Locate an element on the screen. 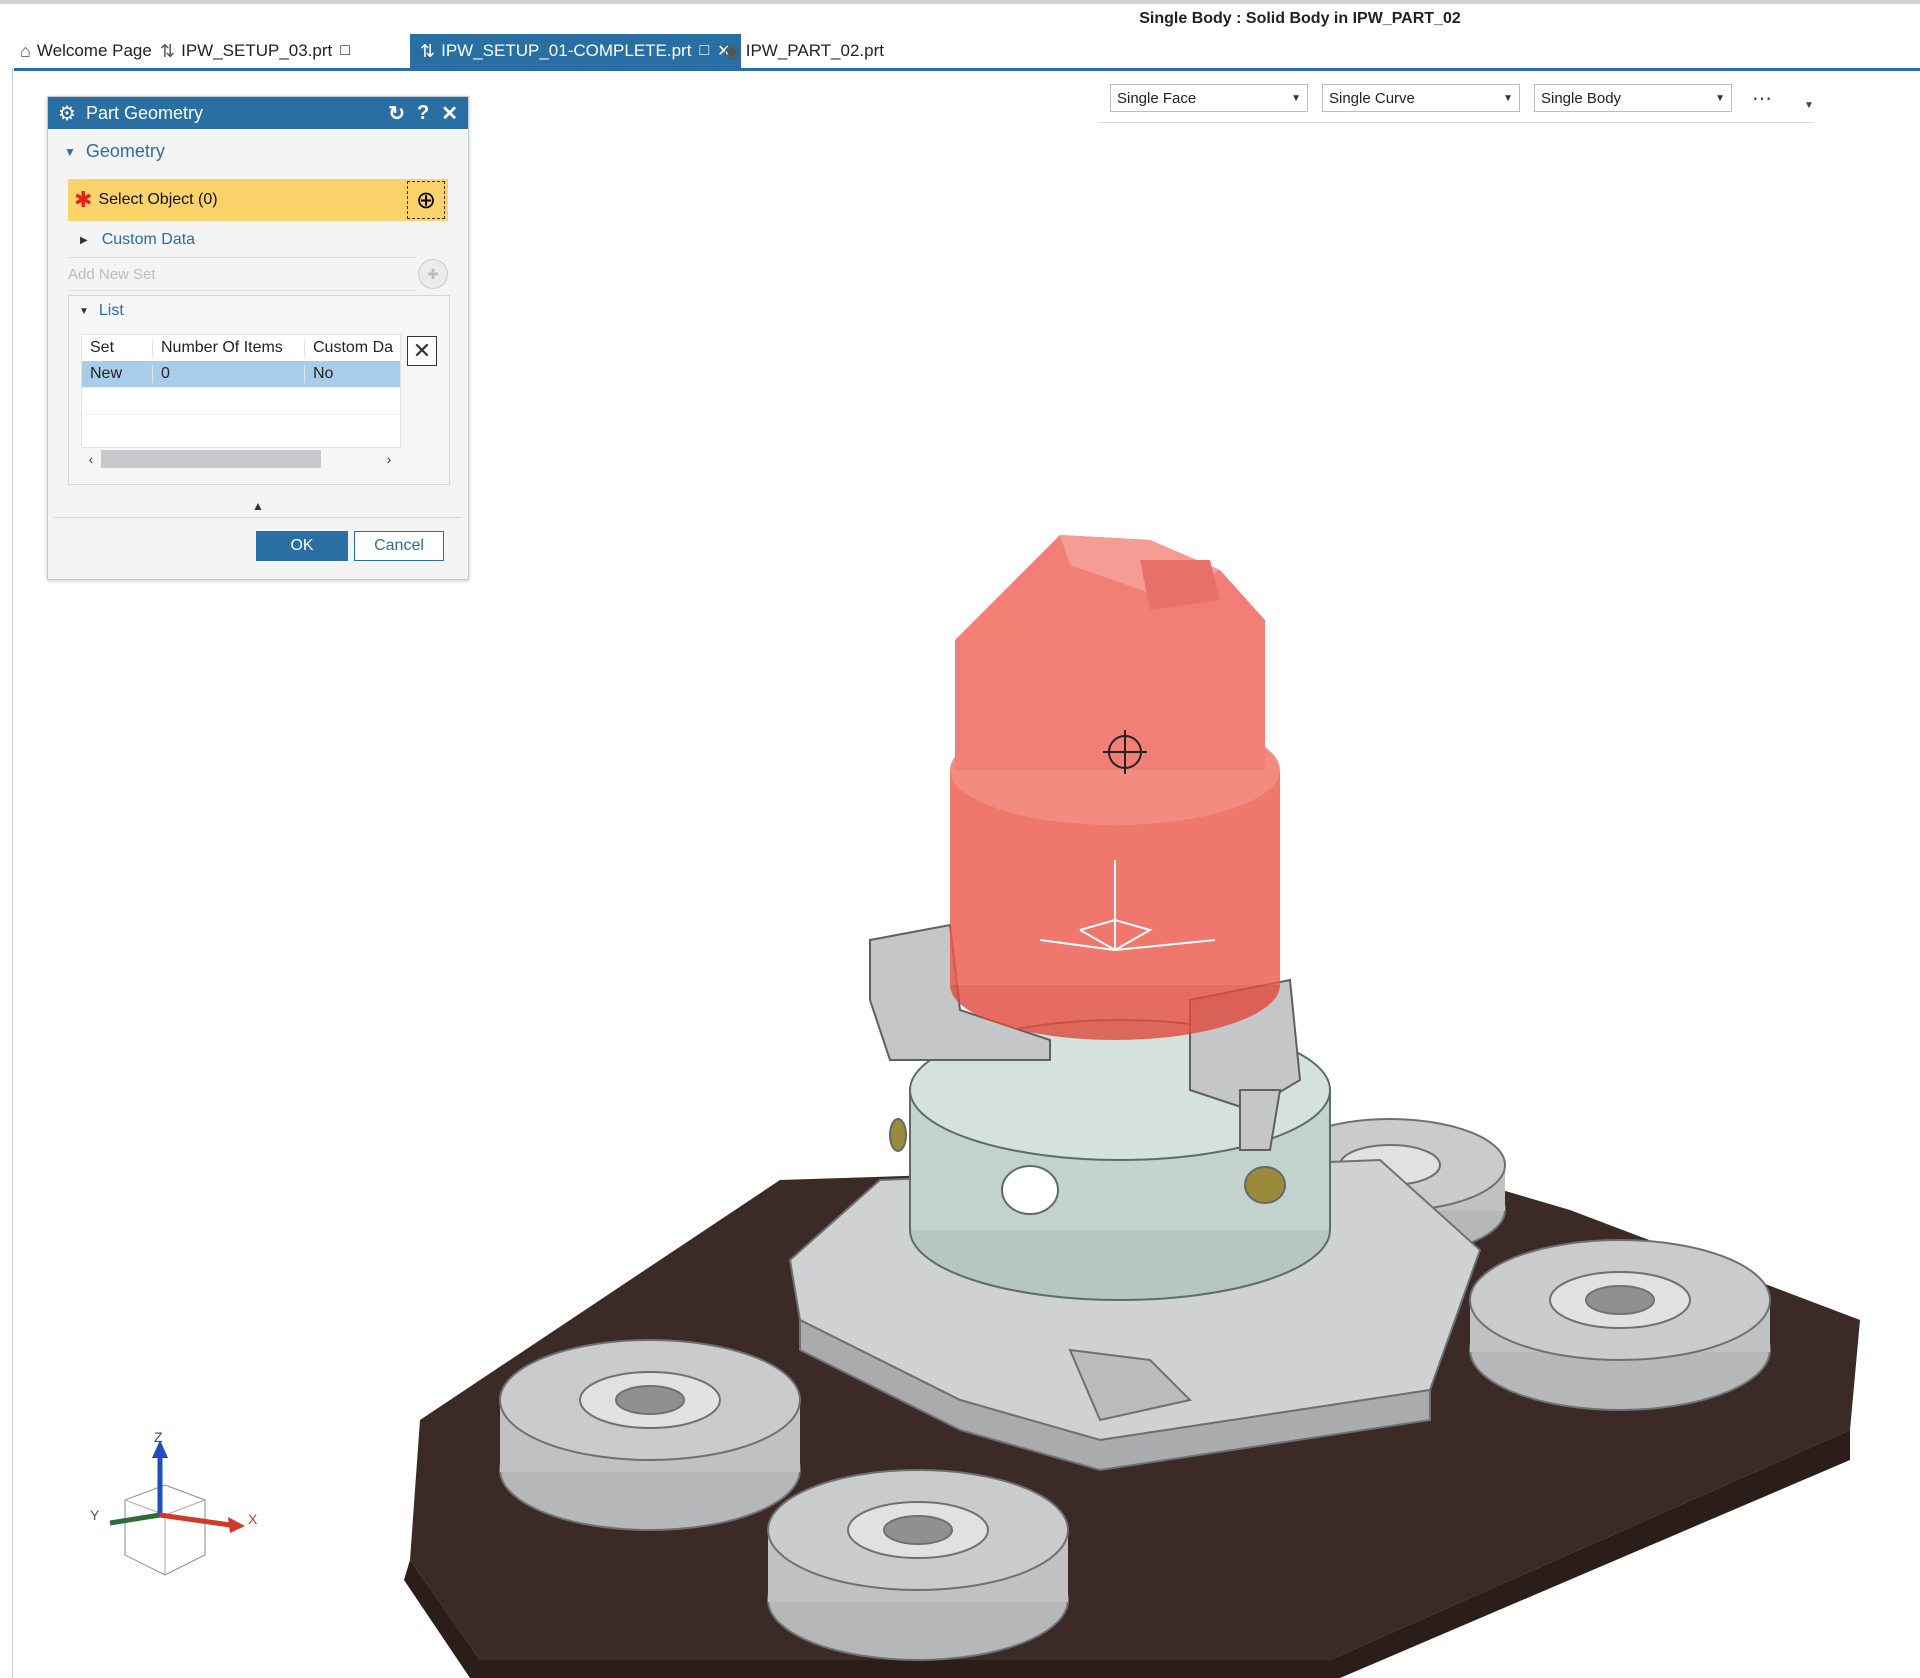 This screenshot has width=1920, height=1678. selection-cursor-icon is located at coordinates (1125, 752).